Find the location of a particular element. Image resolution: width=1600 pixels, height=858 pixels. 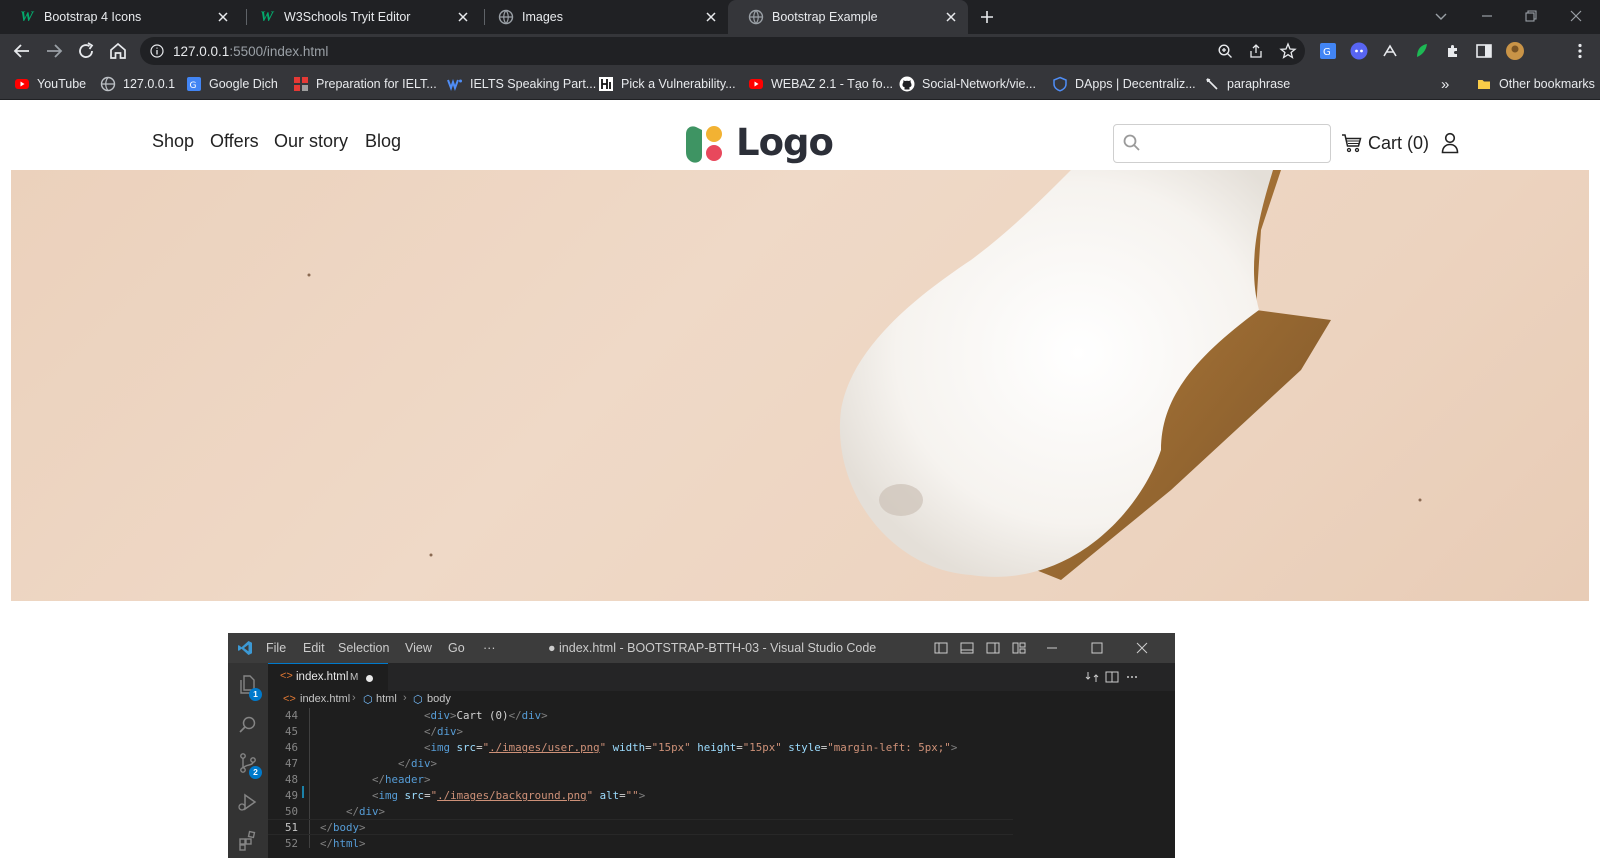

logo-text: Logo is located at coordinates (785, 142).